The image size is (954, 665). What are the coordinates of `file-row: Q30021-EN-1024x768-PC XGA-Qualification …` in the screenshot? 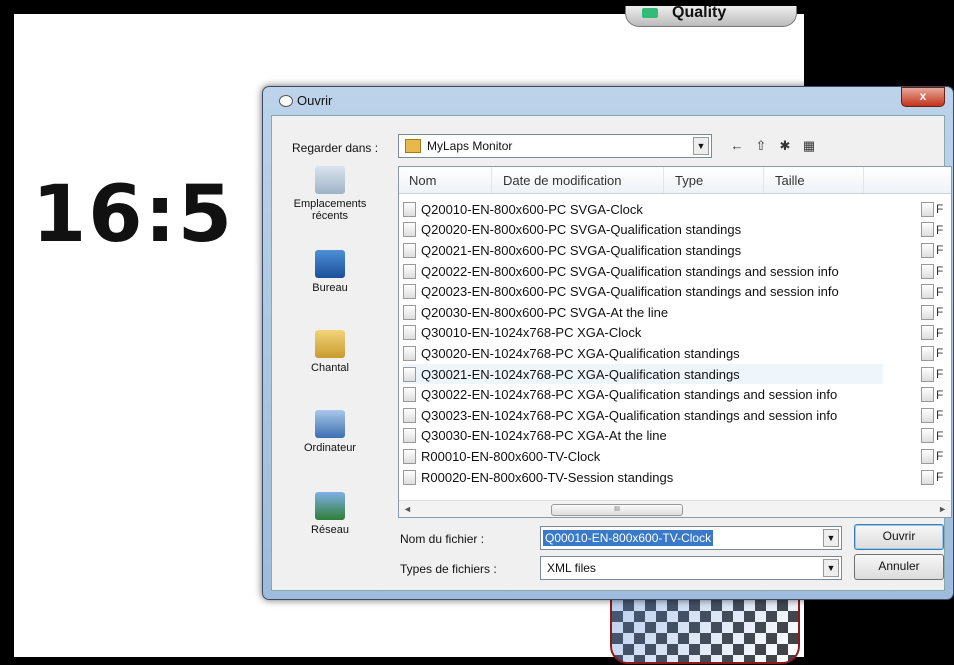 It's located at (643, 374).